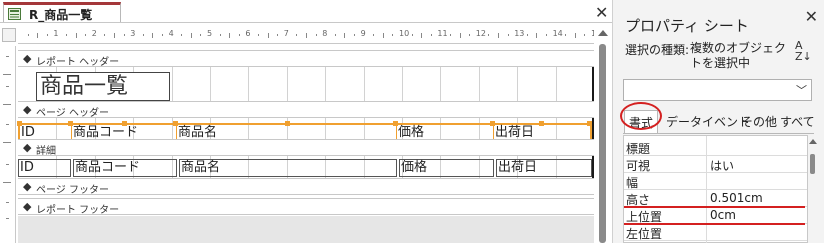  I want to click on detail-field-name: 商品名, so click(288, 168).